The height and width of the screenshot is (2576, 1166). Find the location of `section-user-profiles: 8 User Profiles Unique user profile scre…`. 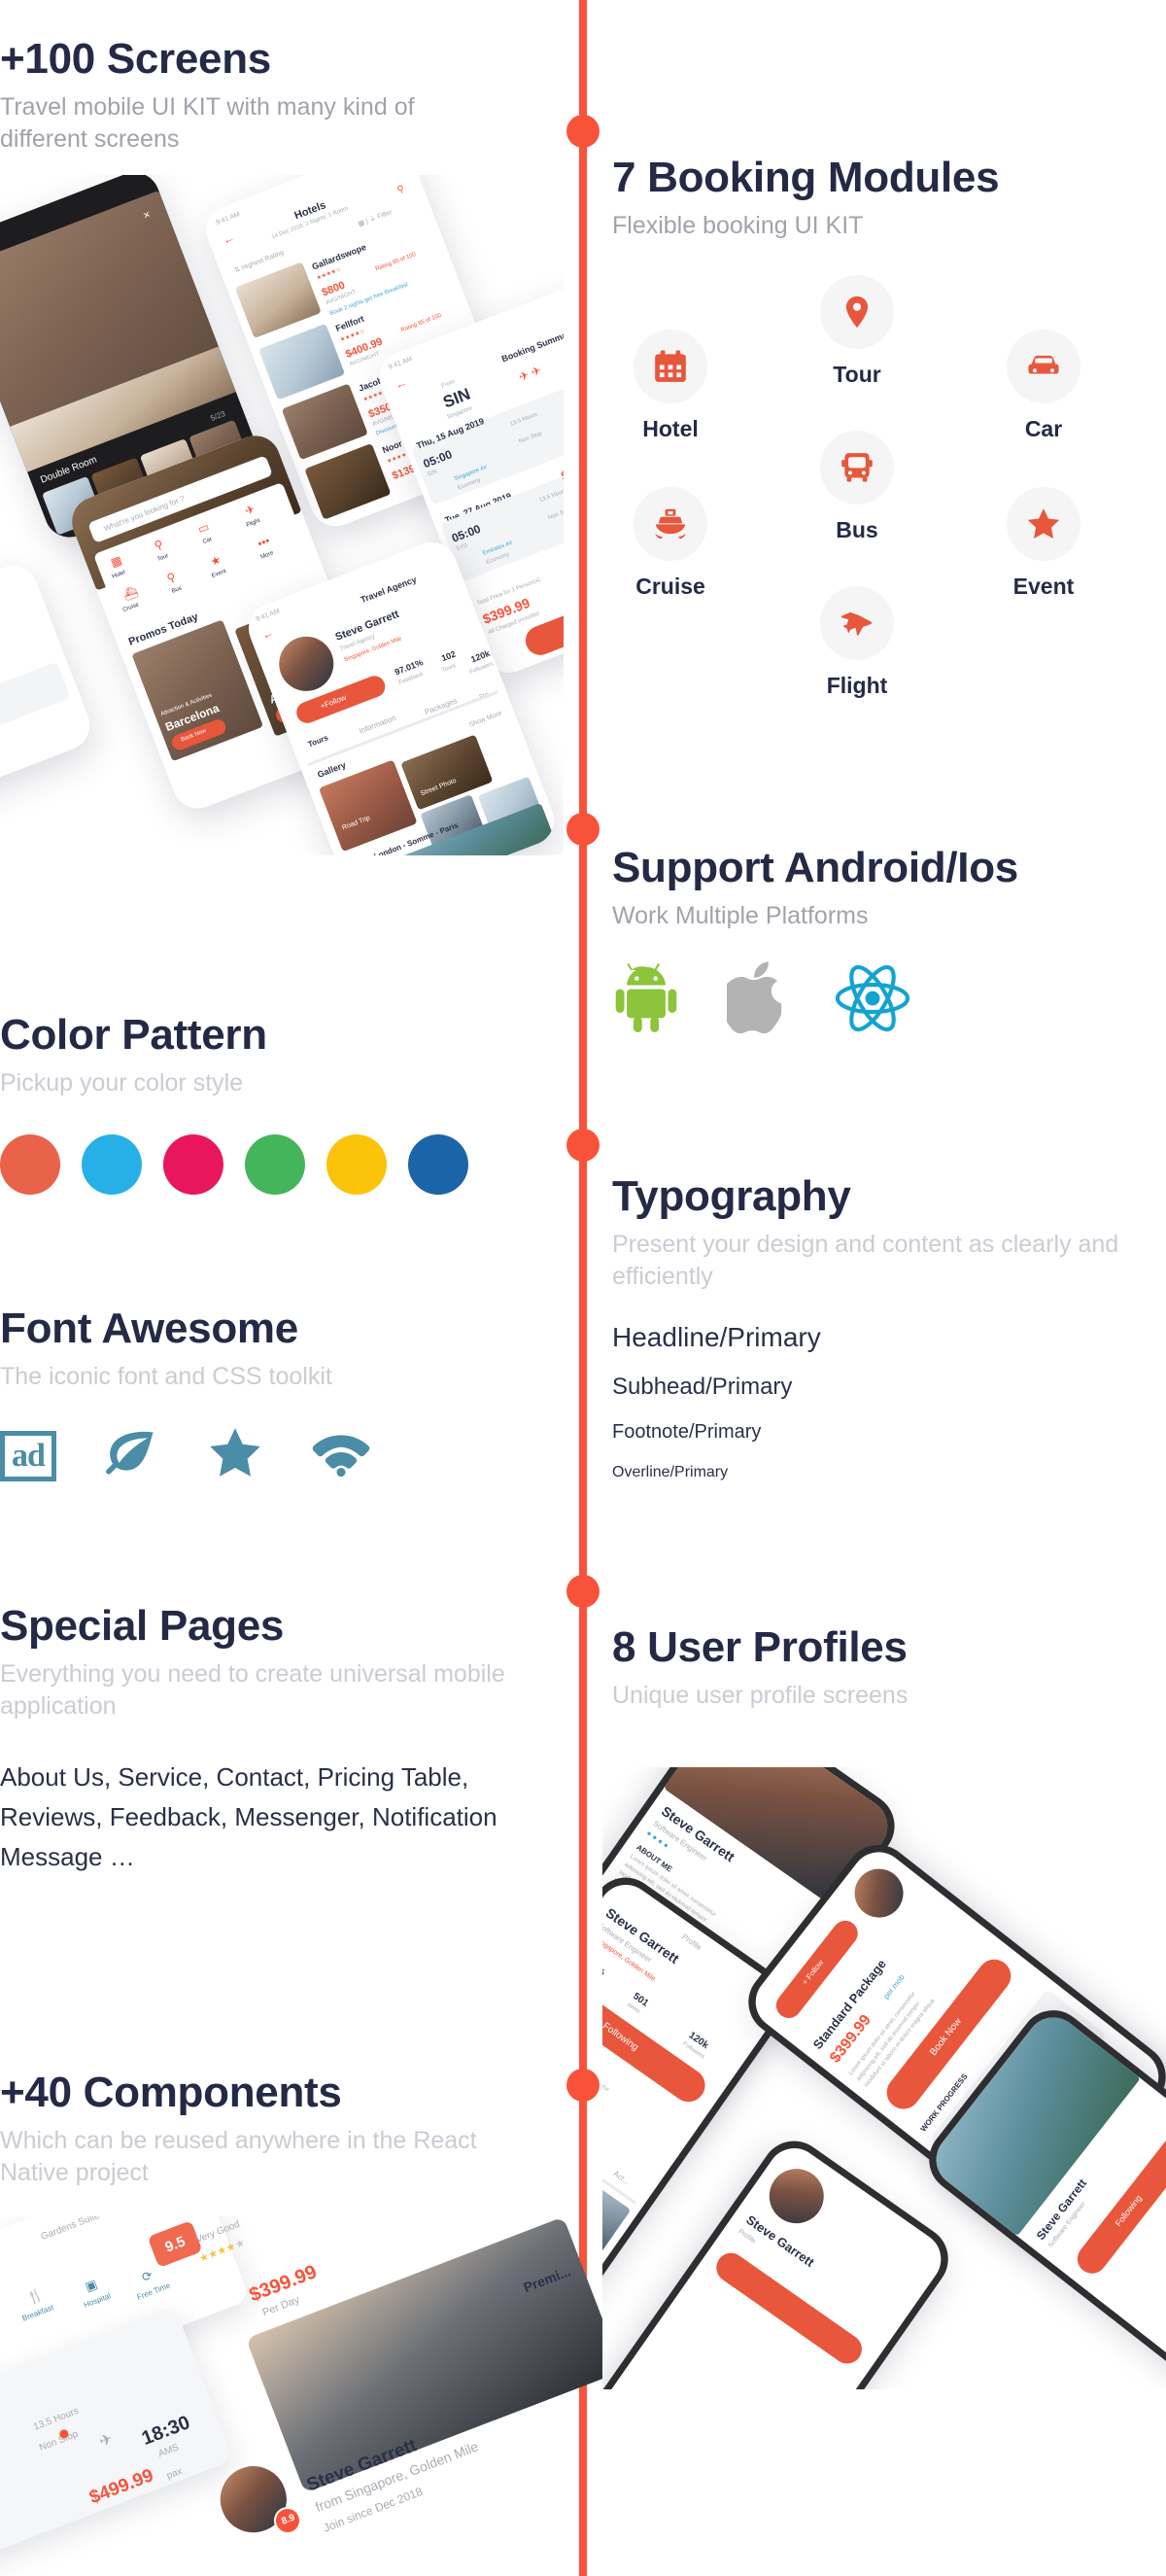

section-user-profiles: 8 User Profiles Unique user profile scre… is located at coordinates (889, 1668).